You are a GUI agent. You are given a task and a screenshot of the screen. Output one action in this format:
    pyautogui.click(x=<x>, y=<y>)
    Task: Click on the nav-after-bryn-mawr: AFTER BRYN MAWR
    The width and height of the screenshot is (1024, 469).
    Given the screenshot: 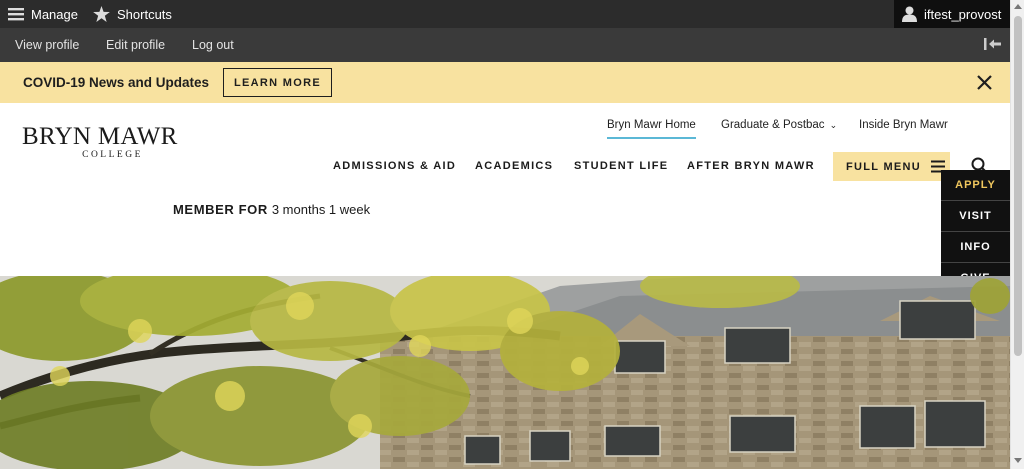 What is the action you would take?
    pyautogui.click(x=751, y=166)
    